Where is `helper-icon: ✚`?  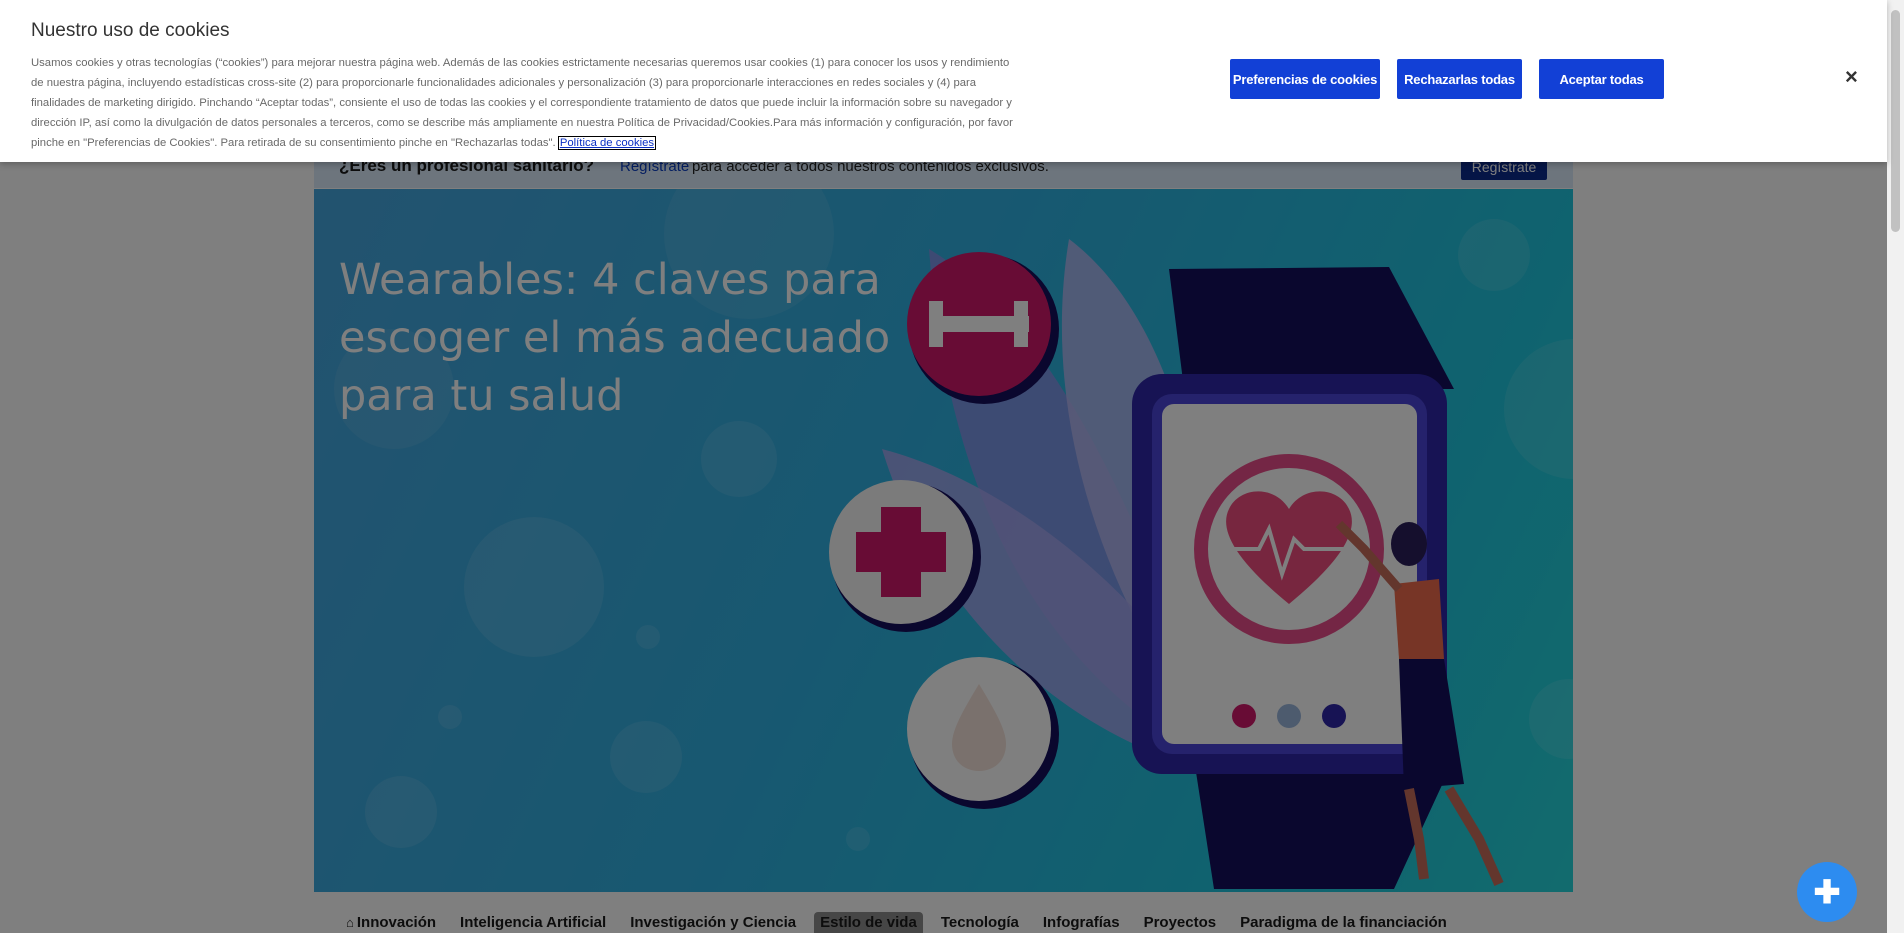
helper-icon: ✚ is located at coordinates (1827, 892).